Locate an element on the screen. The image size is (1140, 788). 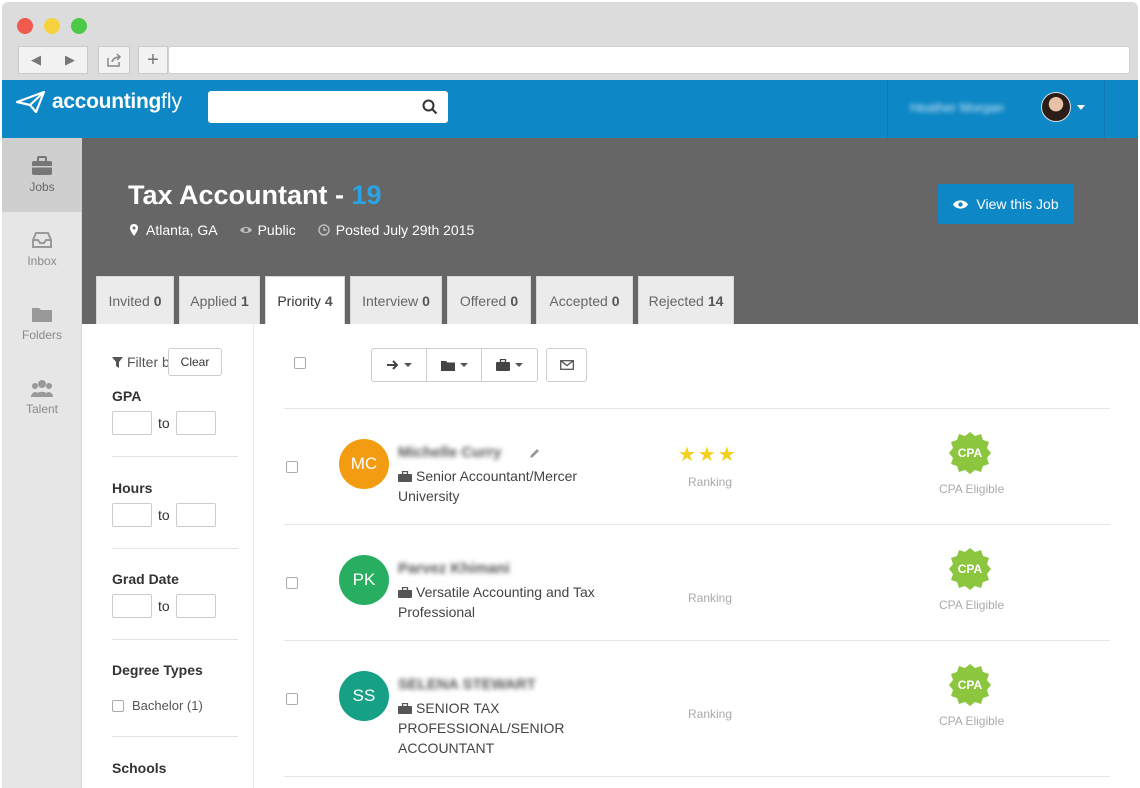
browser-chrome: ◀ ▶ + is located at coordinates (570, 41).